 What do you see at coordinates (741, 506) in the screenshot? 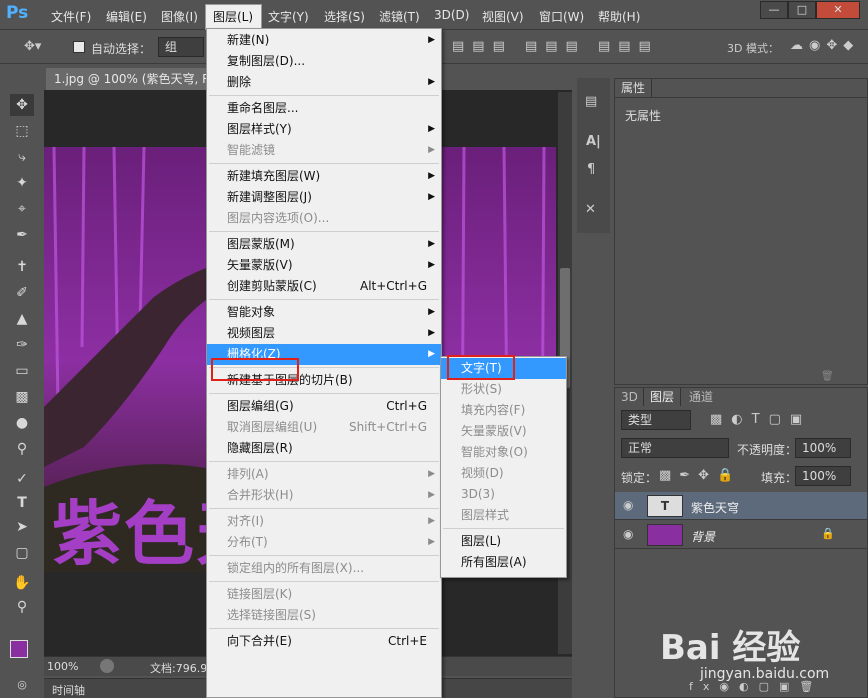
I see `layer-row-text: ◉ T 紫色天穹` at bounding box center [741, 506].